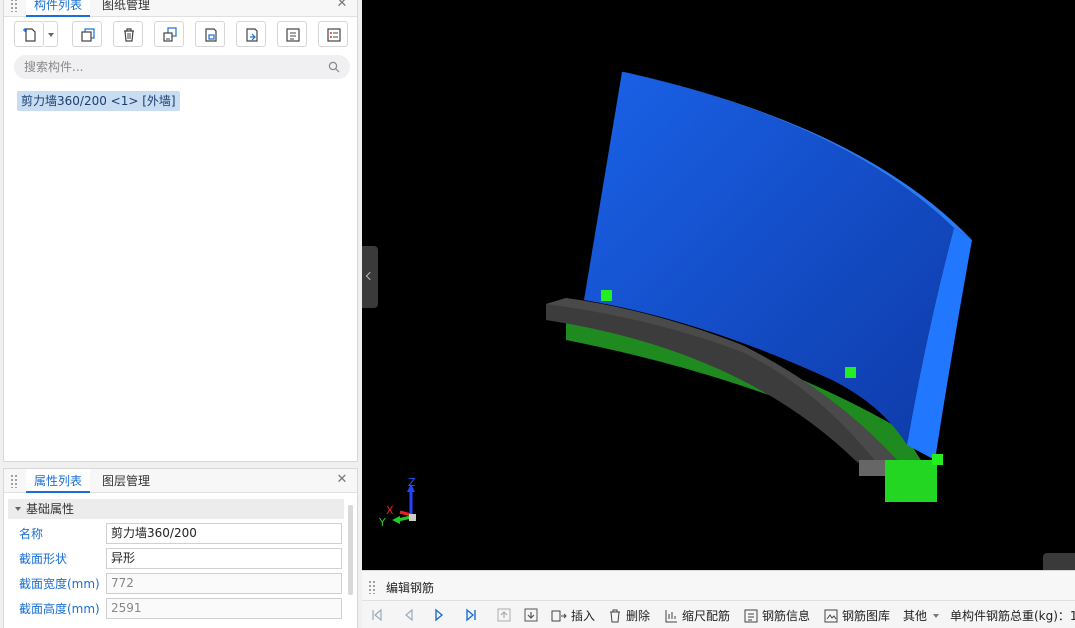 The image size is (1075, 628). Describe the element at coordinates (409, 615) in the screenshot. I see `previous-record-icon` at that location.